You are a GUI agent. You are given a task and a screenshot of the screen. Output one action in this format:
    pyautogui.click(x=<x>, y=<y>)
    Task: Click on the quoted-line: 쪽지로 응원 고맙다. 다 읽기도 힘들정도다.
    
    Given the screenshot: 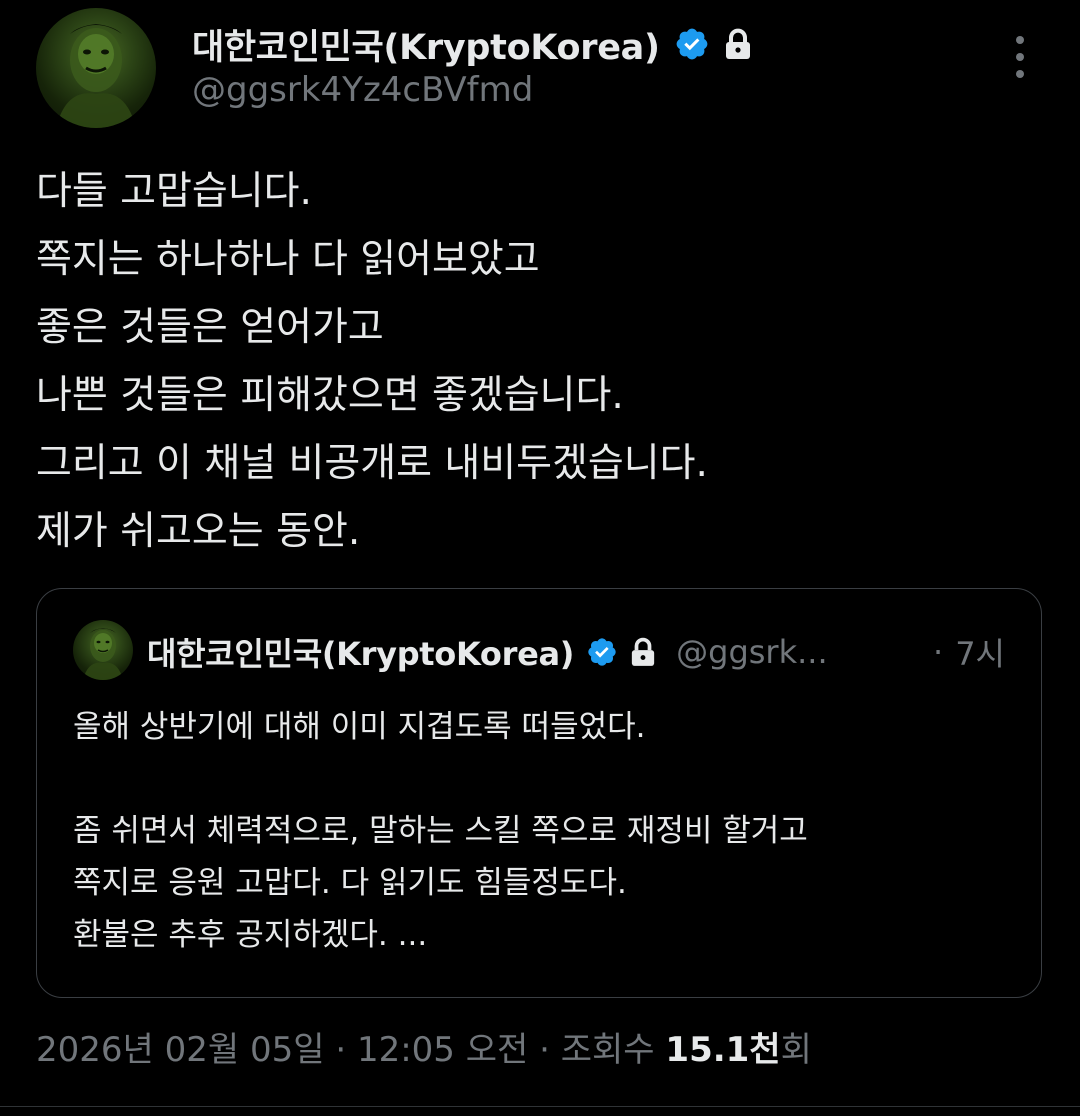 What is the action you would take?
    pyautogui.click(x=350, y=883)
    